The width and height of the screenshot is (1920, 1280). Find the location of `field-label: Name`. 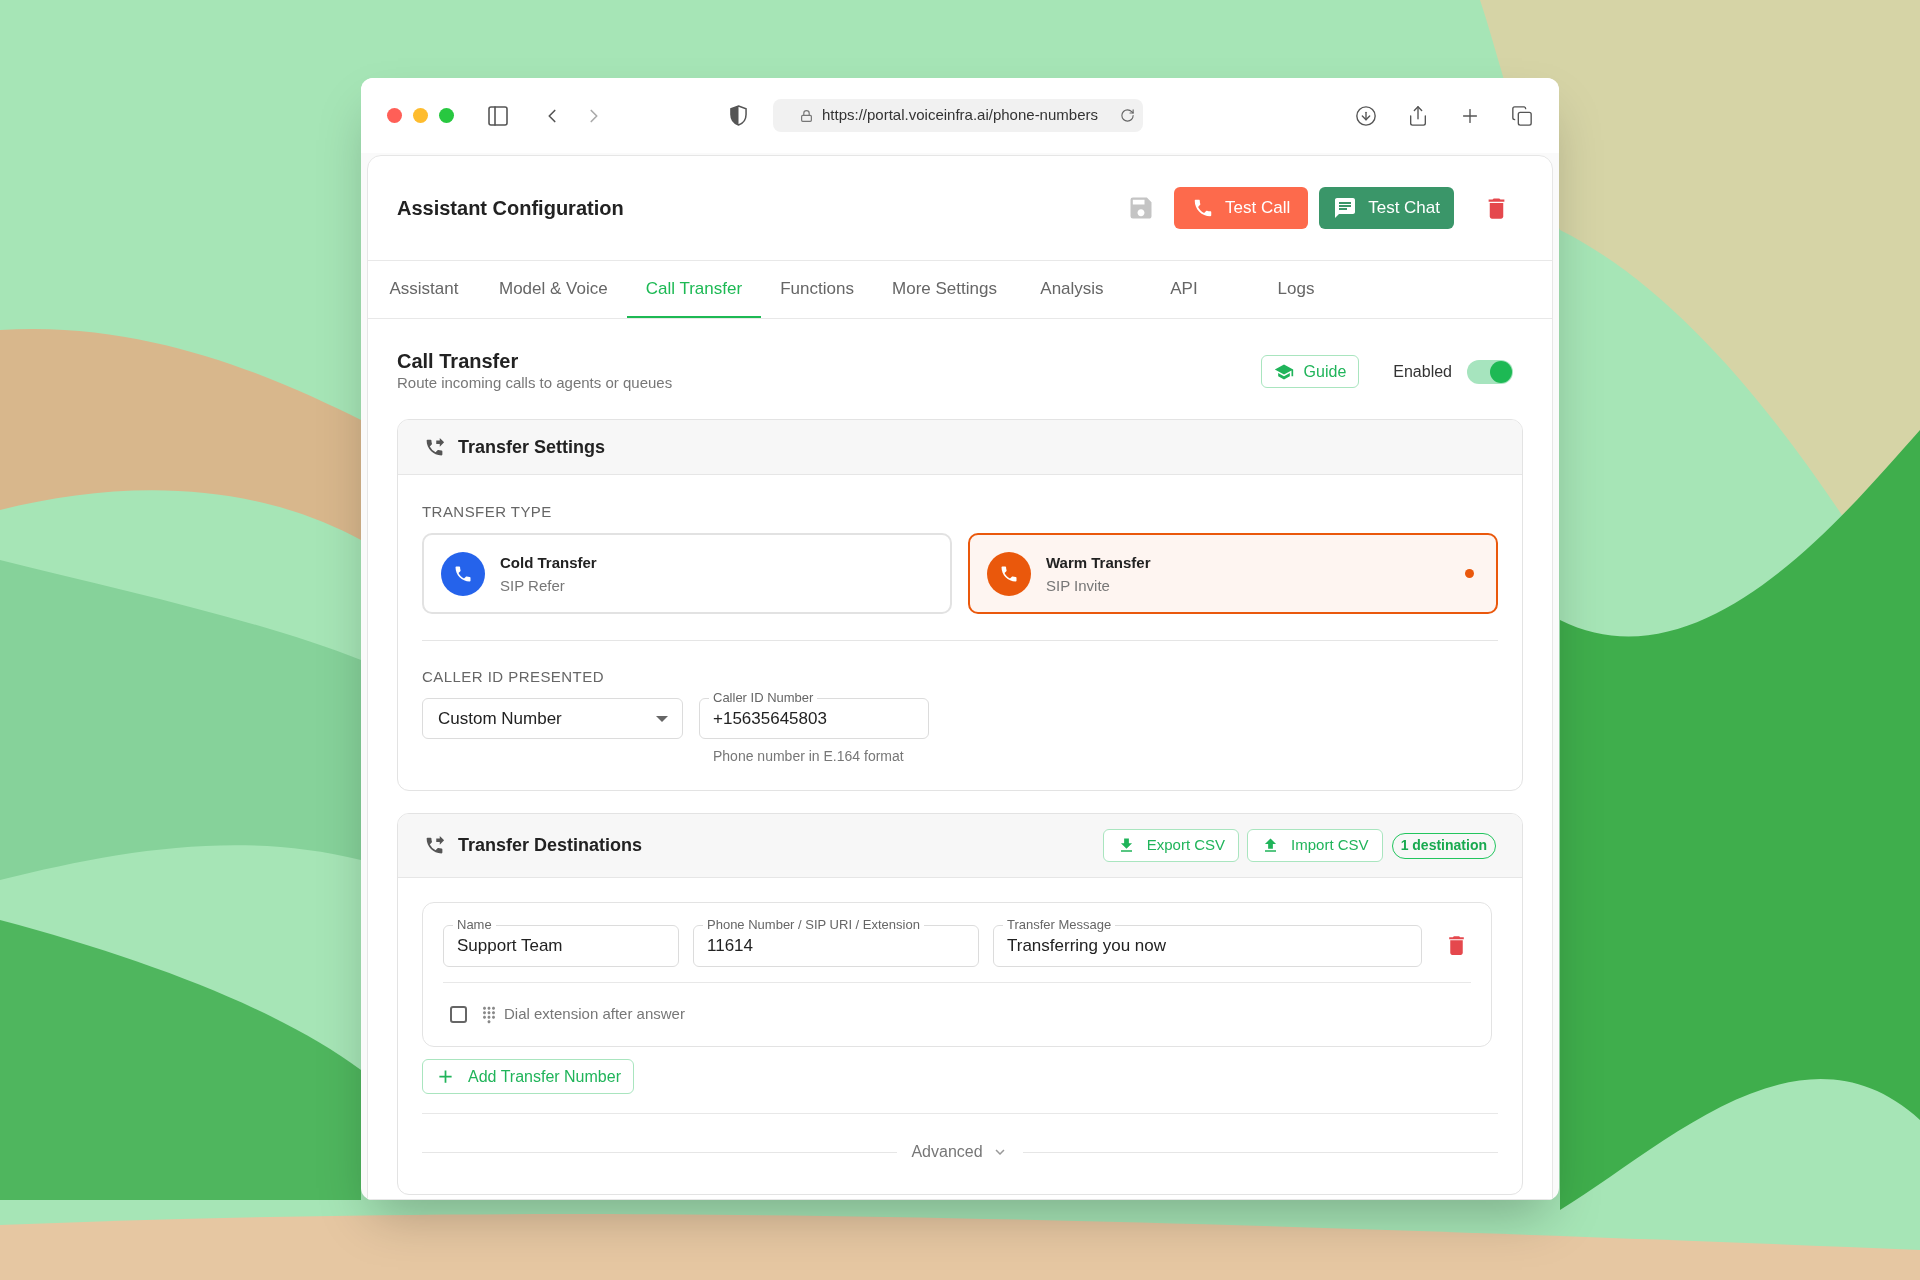

field-label: Name is located at coordinates (474, 924).